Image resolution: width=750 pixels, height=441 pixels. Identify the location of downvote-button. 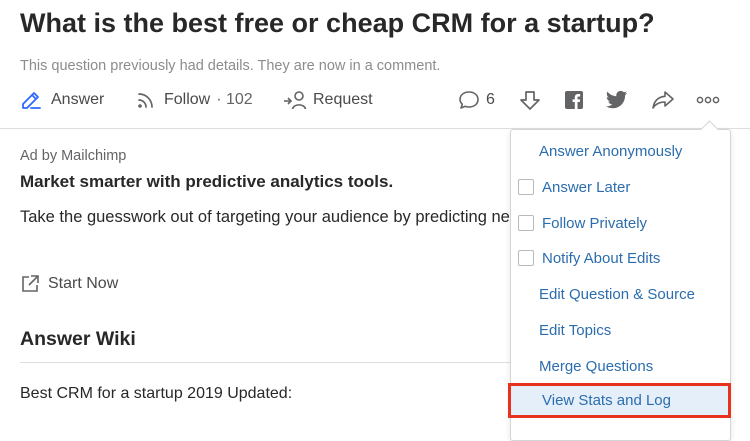
(530, 100).